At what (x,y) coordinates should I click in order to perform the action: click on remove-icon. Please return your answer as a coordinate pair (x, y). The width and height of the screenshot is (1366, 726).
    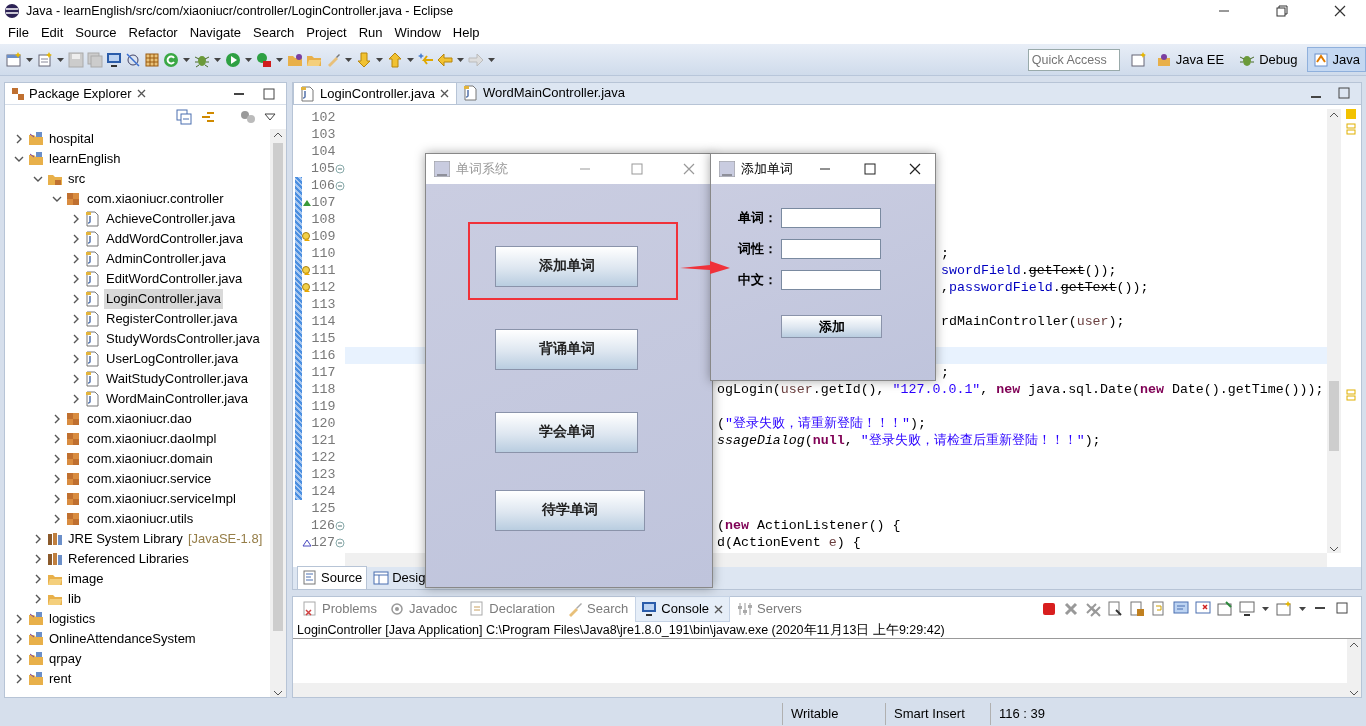
    Looking at the image, I should click on (1071, 609).